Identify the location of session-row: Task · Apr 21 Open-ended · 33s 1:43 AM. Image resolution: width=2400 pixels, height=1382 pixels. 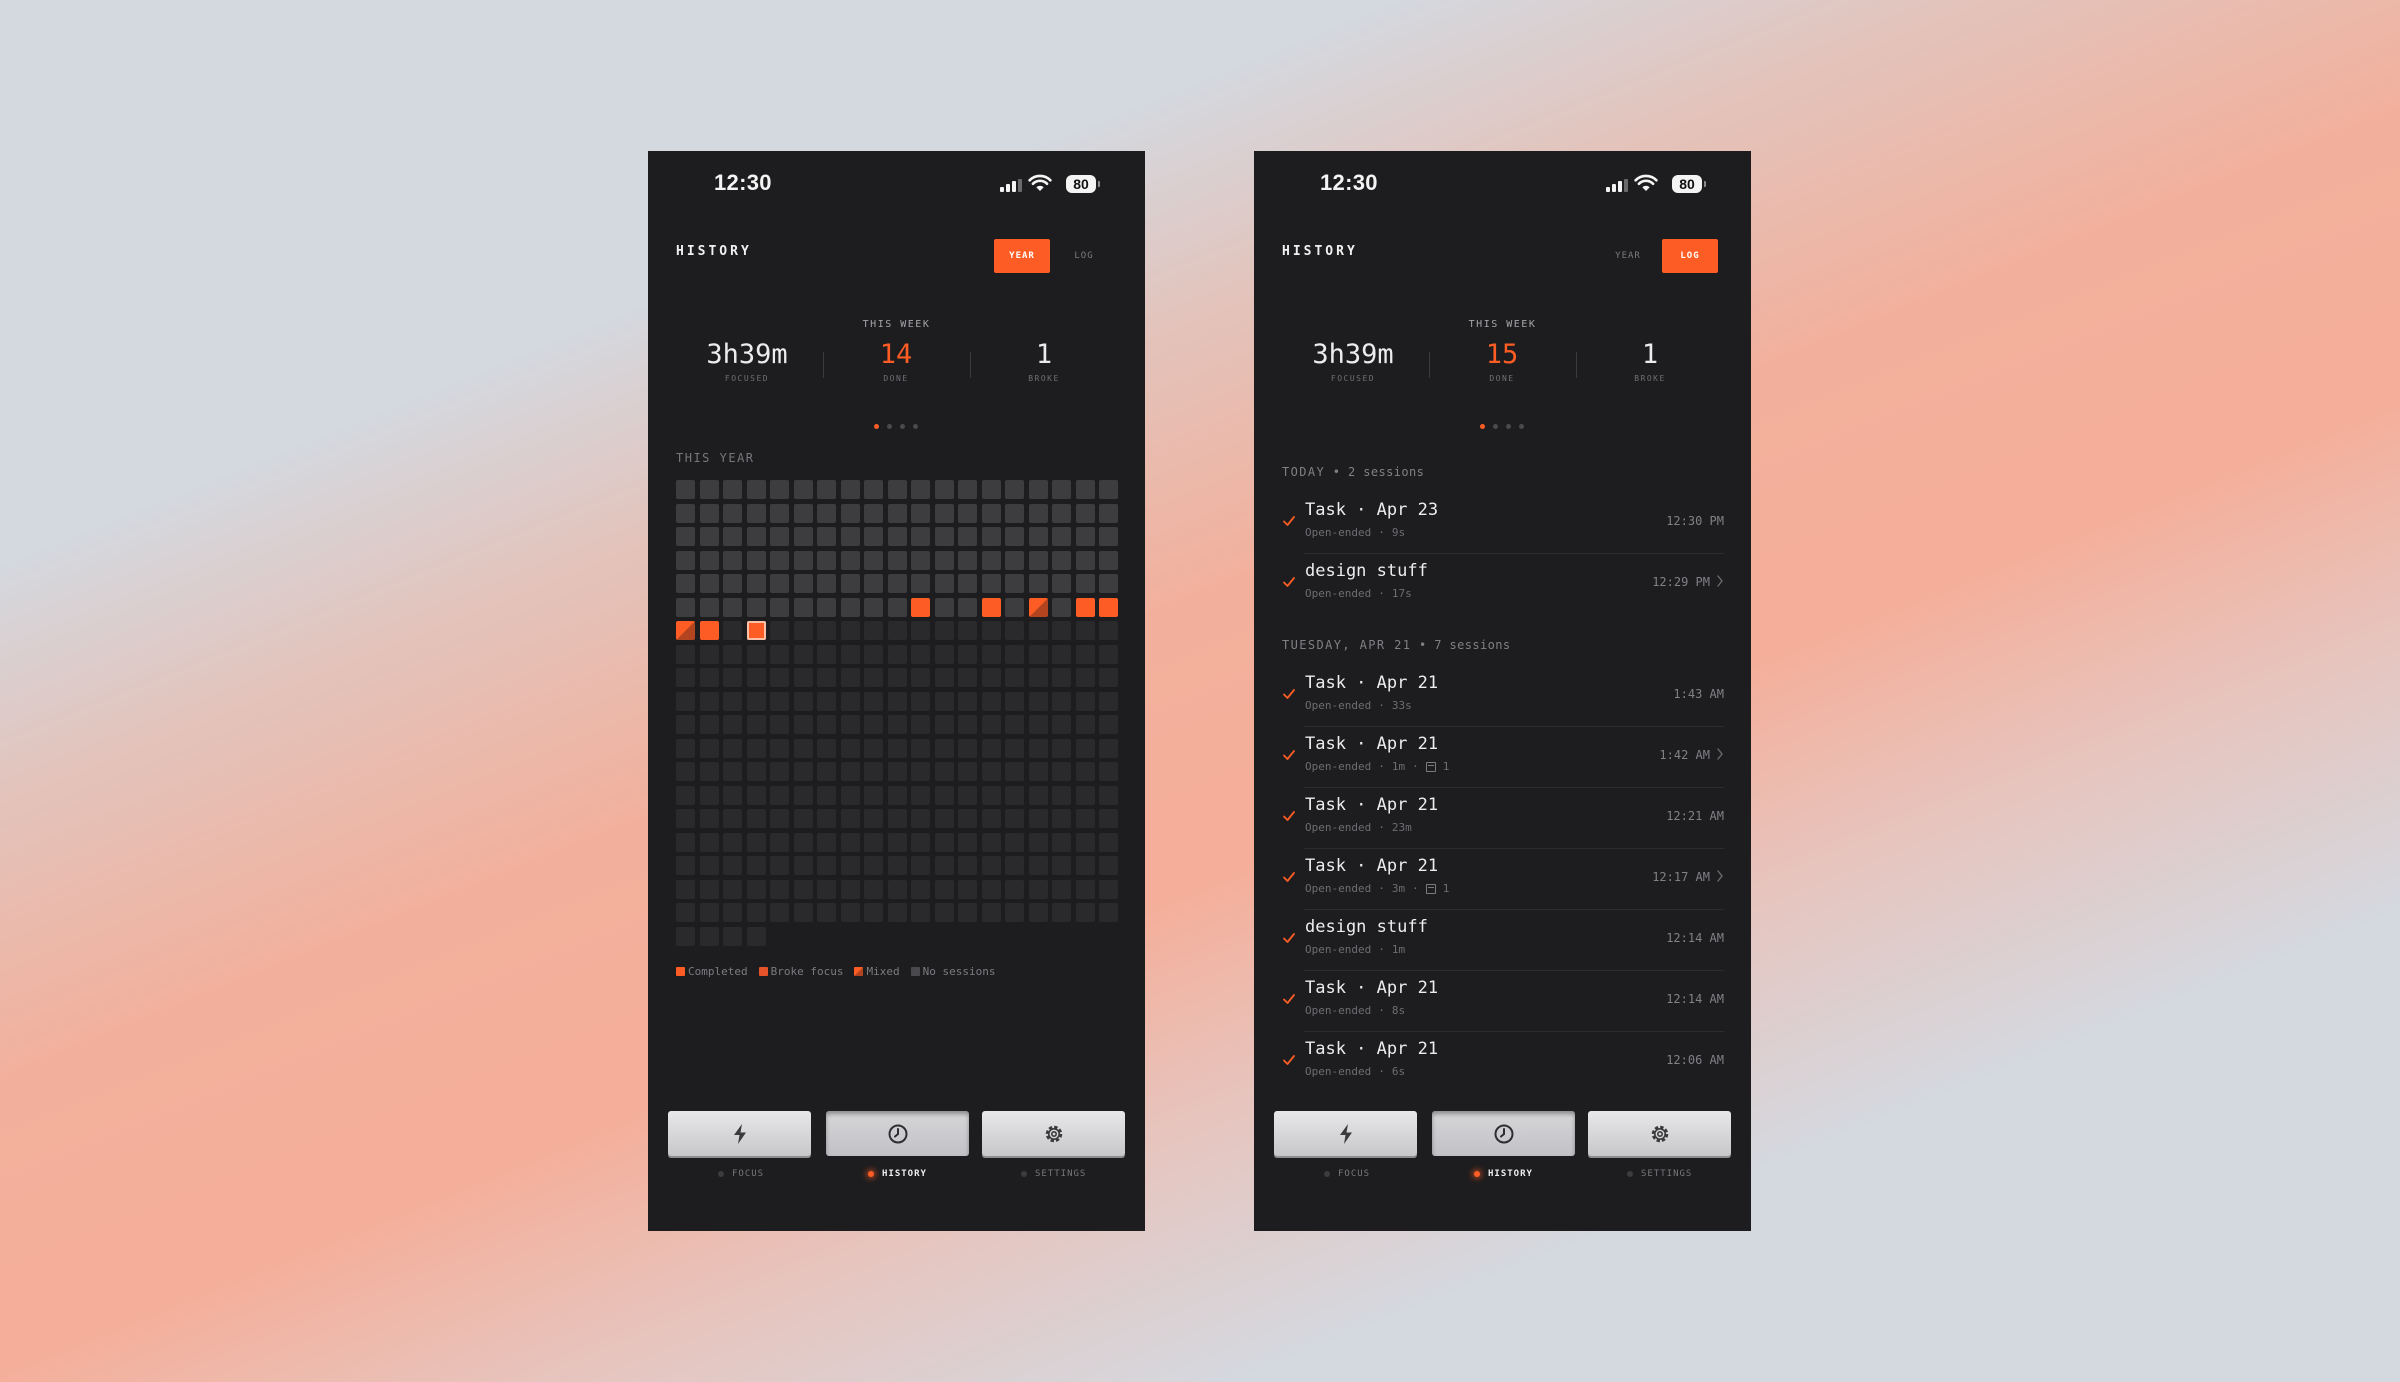
(1503, 697).